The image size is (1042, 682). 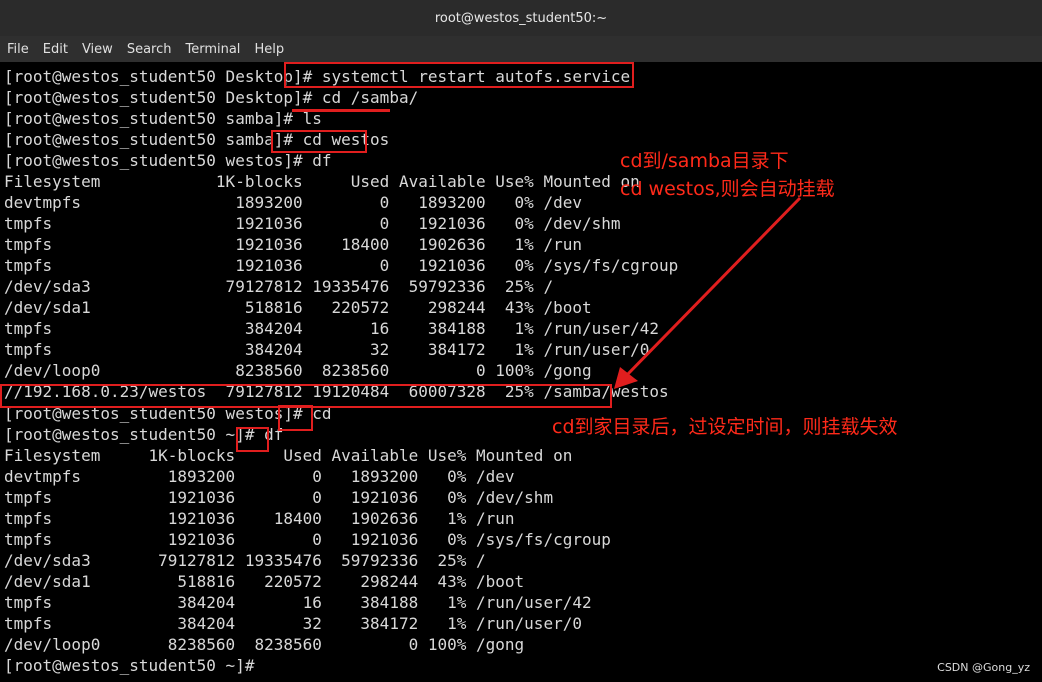 I want to click on watermark: CSDN @Gong_yz, so click(x=983, y=667).